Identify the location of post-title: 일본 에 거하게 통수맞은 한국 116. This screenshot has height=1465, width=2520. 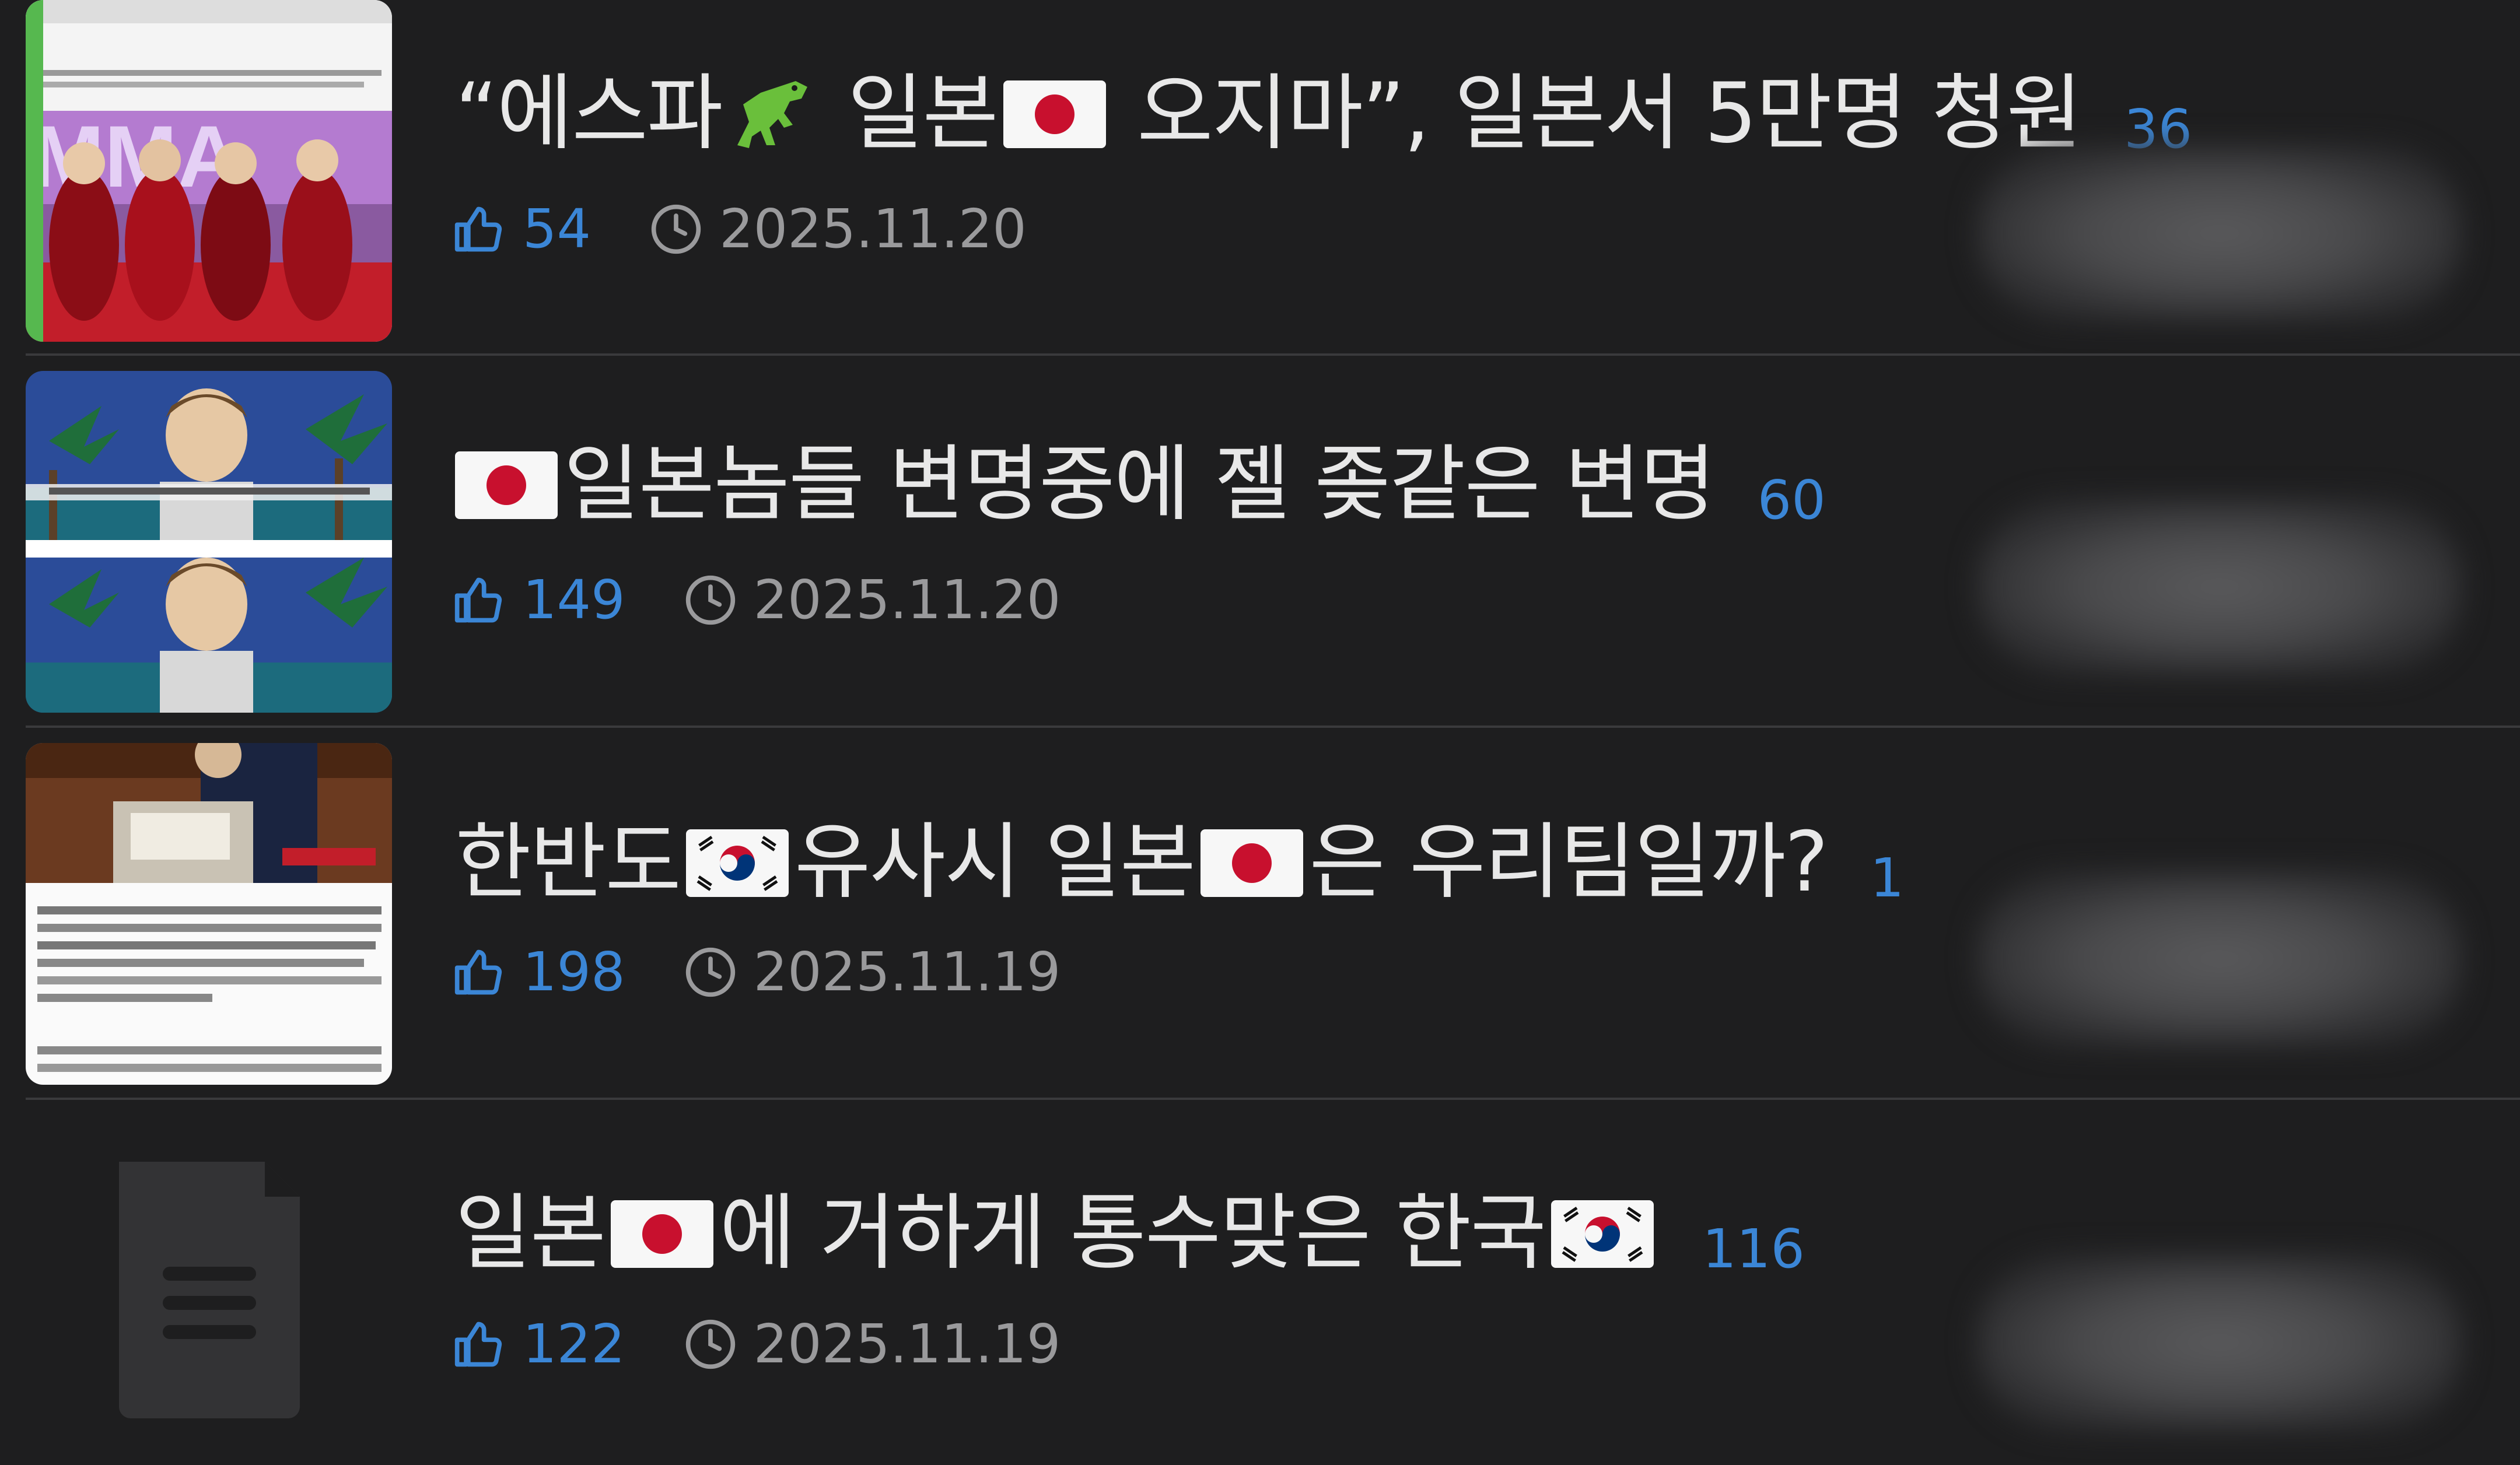
(1130, 1239).